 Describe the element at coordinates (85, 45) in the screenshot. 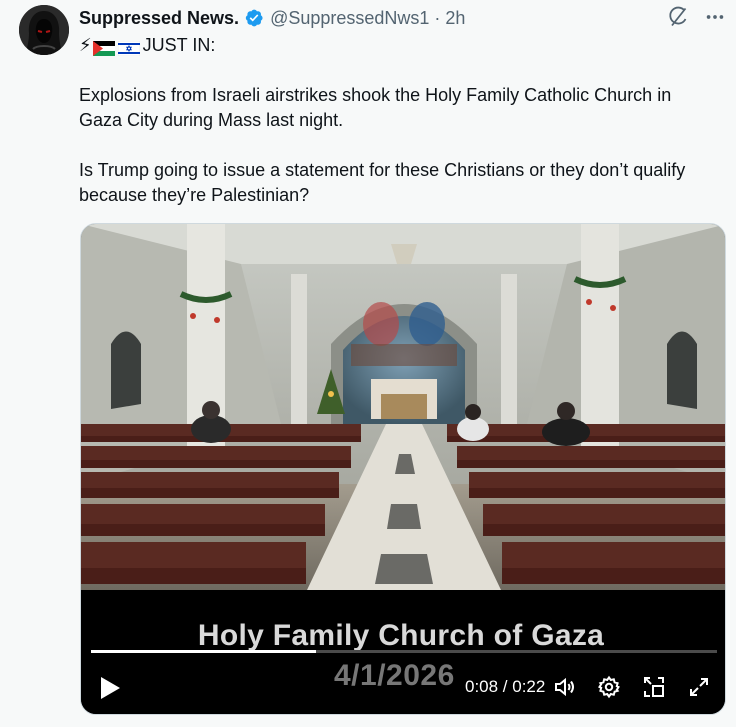

I see `lightning-bolt-icon: ⚡` at that location.